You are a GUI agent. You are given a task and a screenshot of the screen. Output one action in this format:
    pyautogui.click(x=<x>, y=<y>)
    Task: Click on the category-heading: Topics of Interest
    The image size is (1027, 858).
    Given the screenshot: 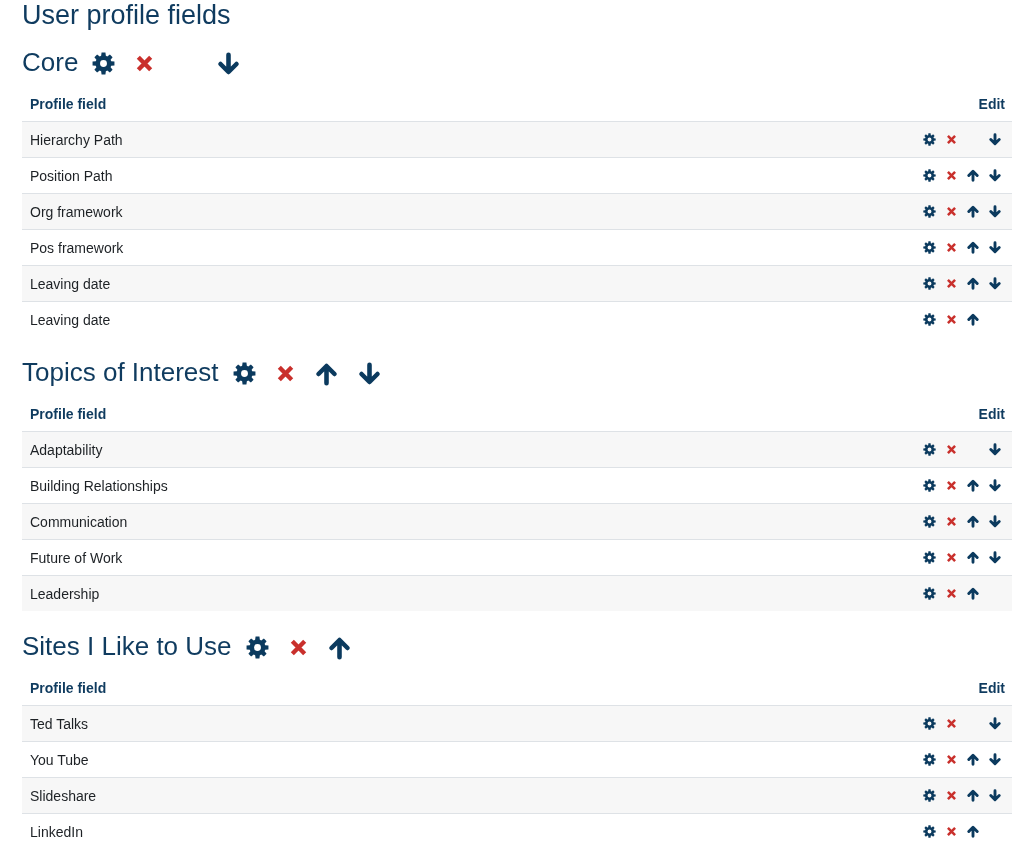 What is the action you would take?
    pyautogui.click(x=120, y=372)
    